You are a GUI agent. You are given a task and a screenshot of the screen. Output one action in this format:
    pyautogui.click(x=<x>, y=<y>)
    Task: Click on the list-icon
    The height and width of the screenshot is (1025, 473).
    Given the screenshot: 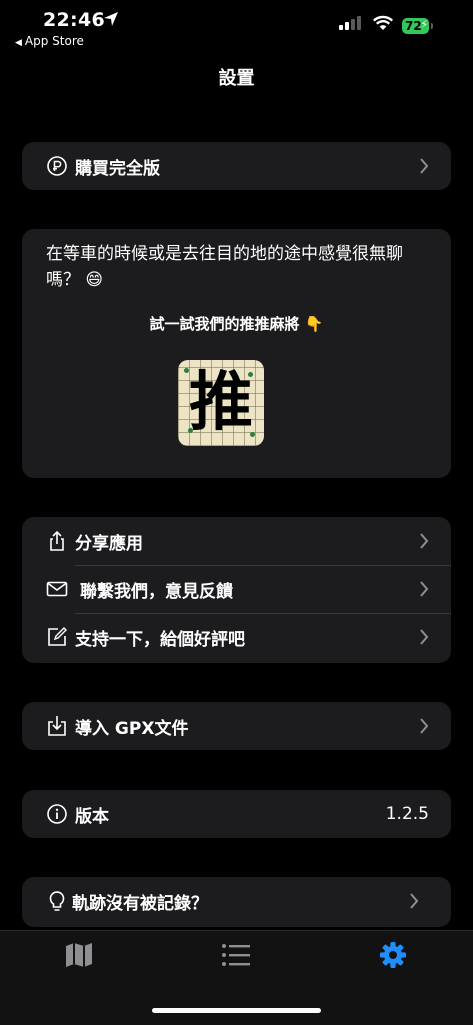 What is the action you would take?
    pyautogui.click(x=236, y=955)
    